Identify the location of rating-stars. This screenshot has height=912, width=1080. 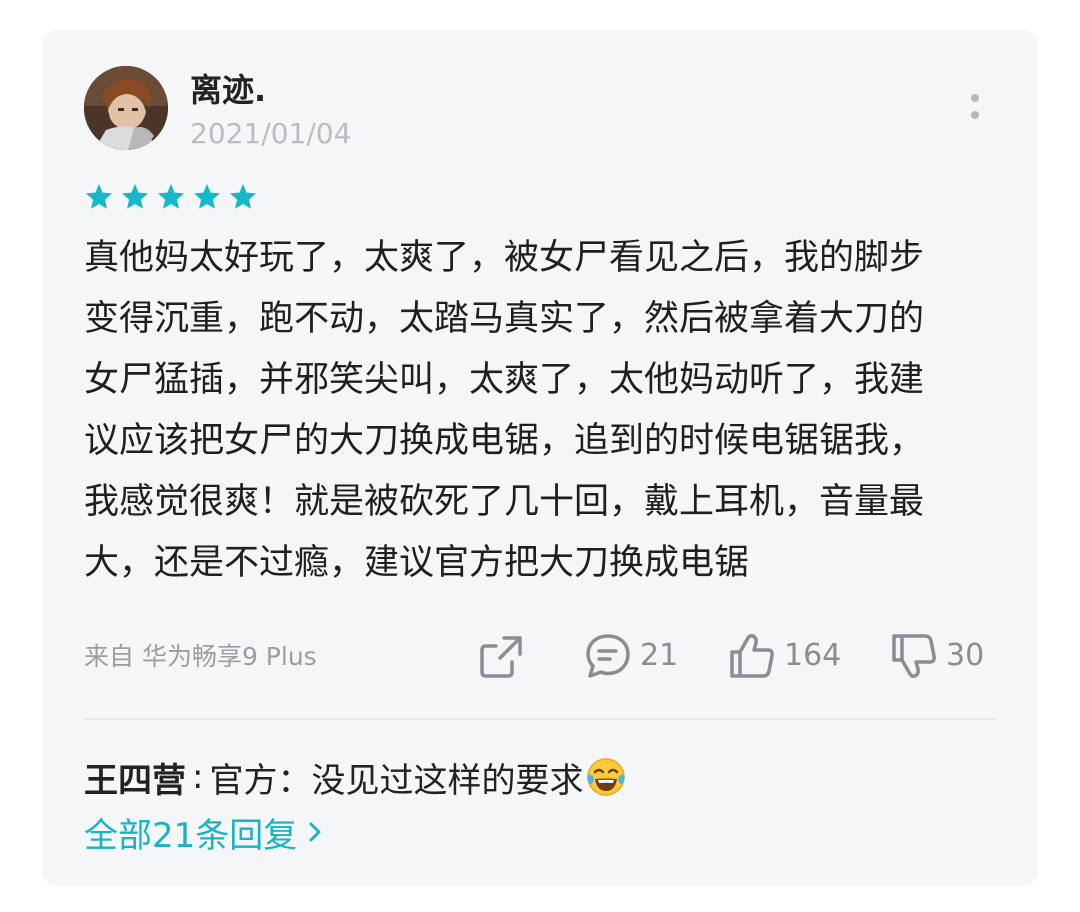
(171, 198).